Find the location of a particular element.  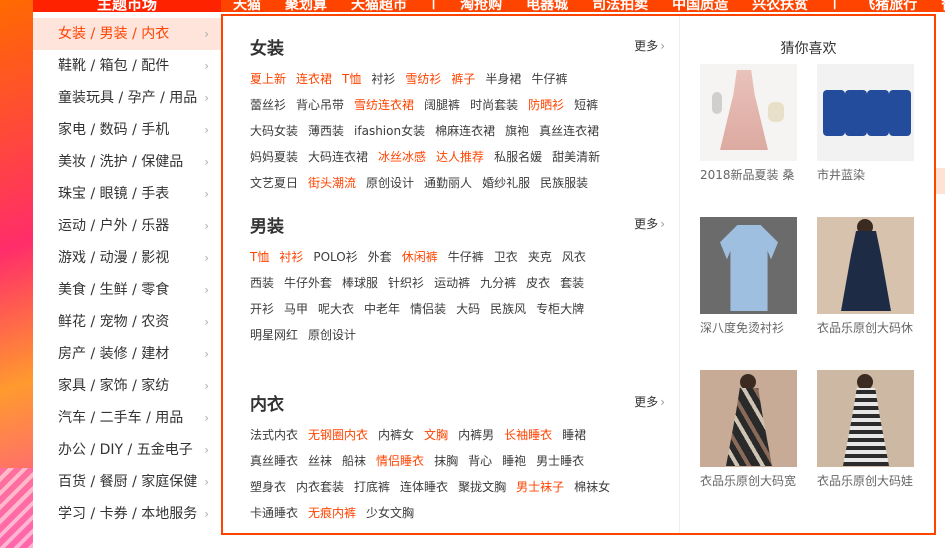

keyword-link: 背心吊带 is located at coordinates (320, 105).